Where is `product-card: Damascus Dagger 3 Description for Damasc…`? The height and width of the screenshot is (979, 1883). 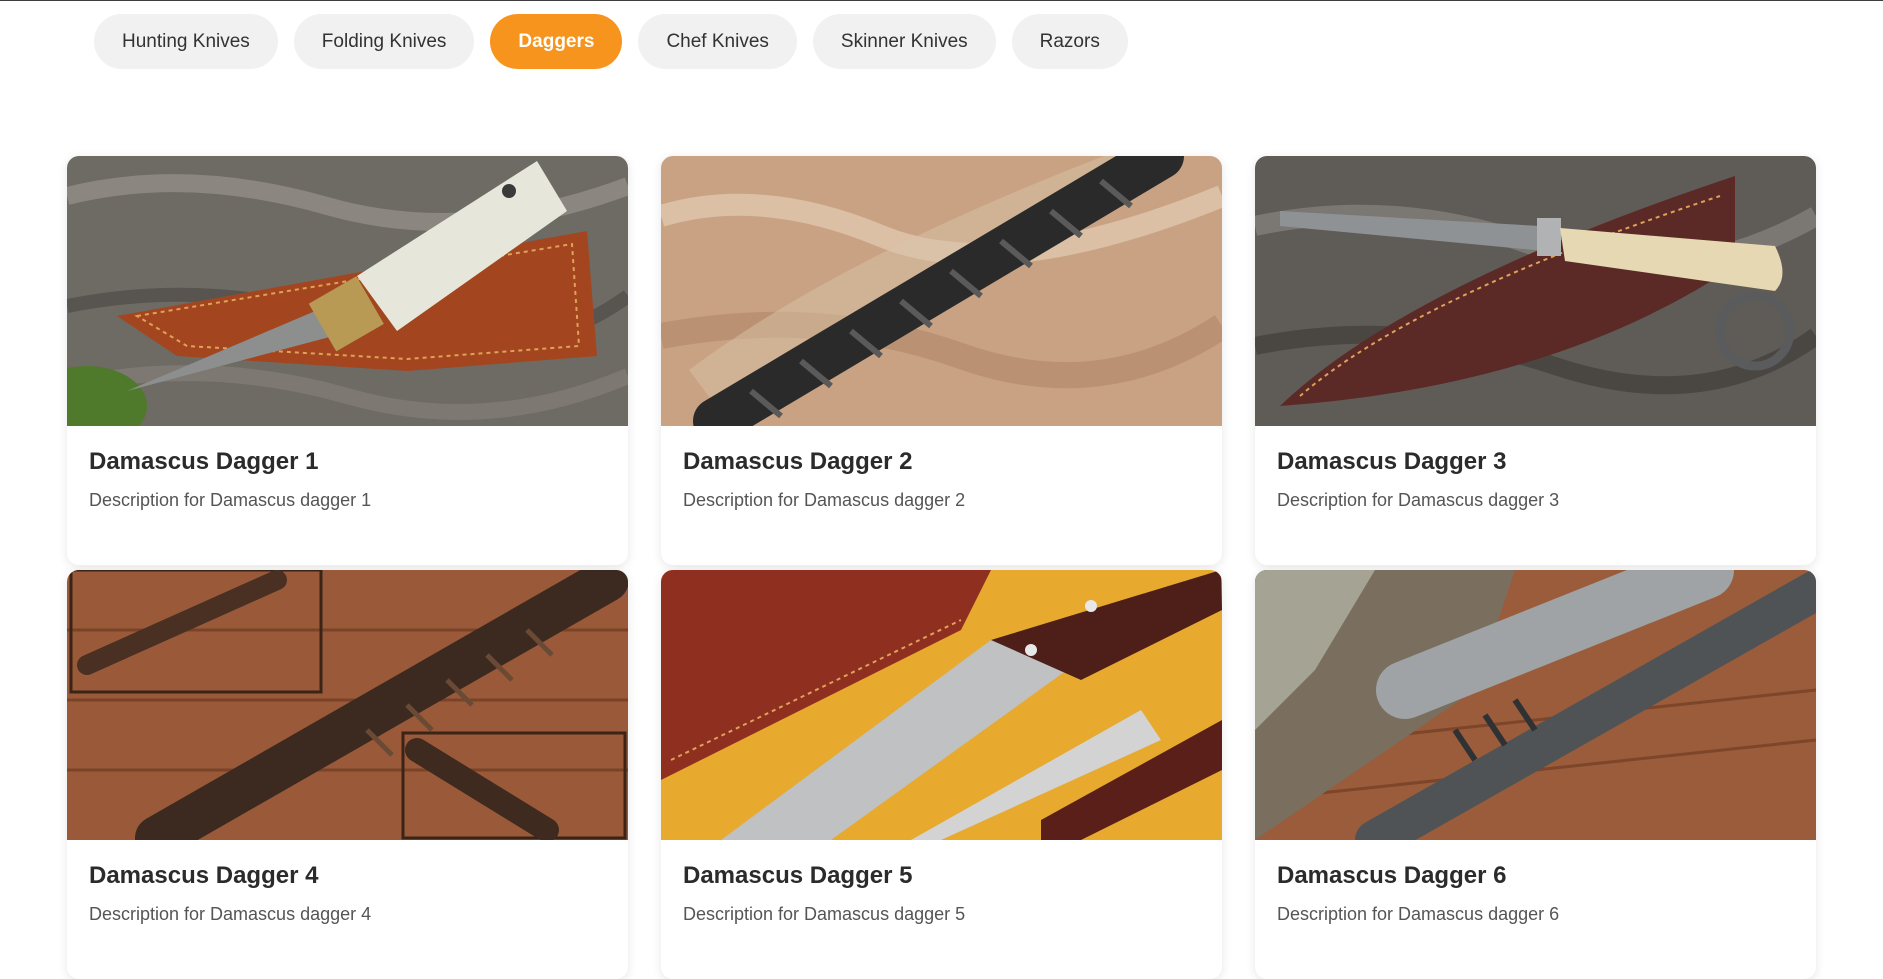
product-card: Damascus Dagger 3 Description for Damasc… is located at coordinates (1535, 360).